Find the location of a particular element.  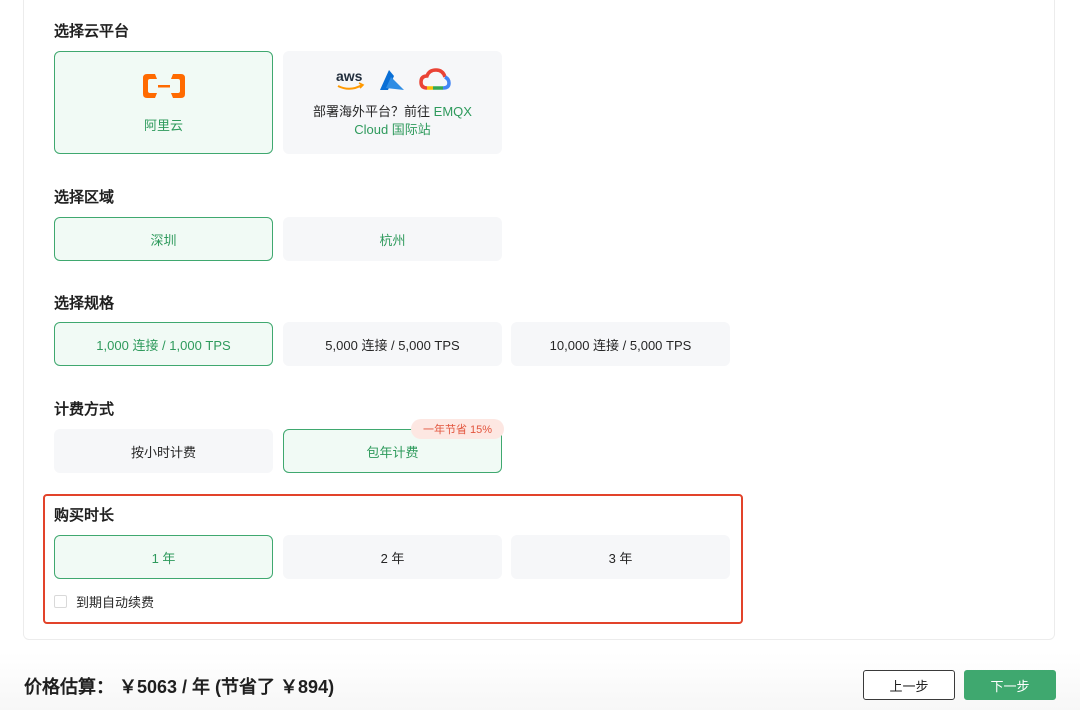

overseas-logos: aws is located at coordinates (393, 80).